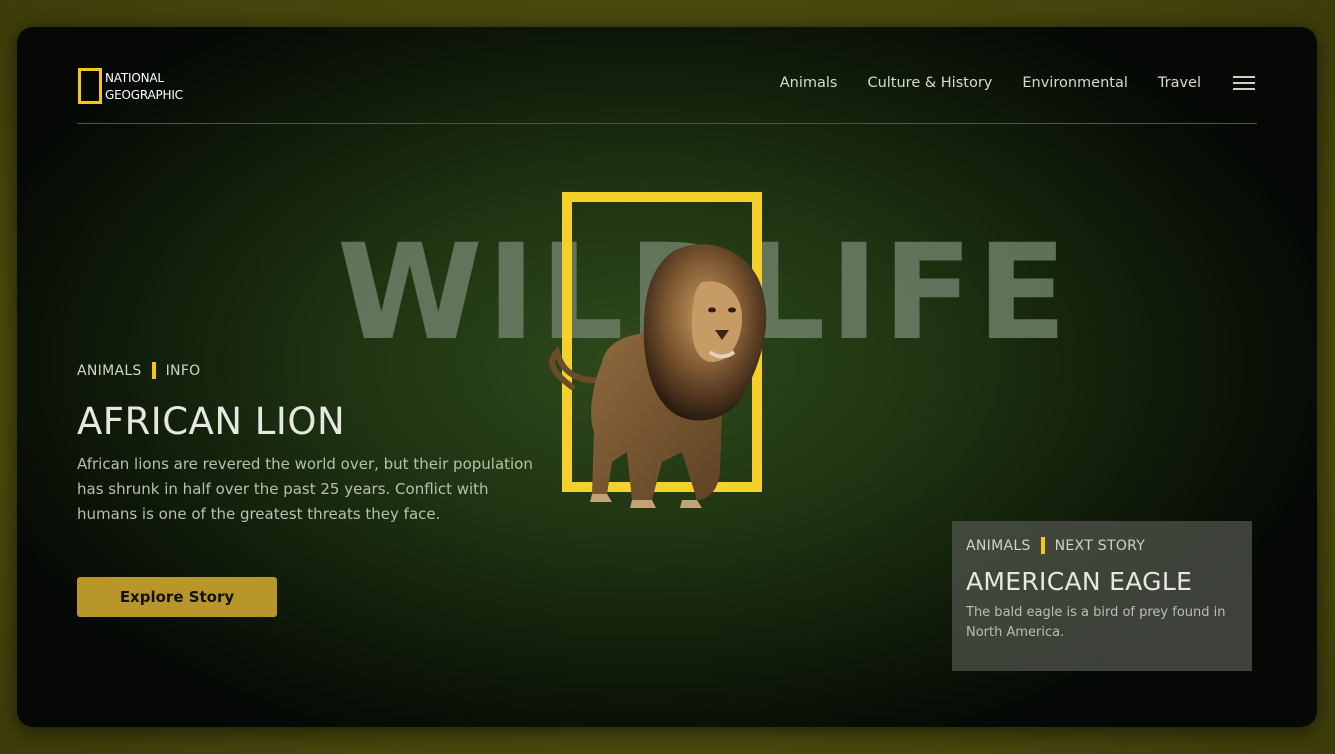 This screenshot has height=754, width=1335. Describe the element at coordinates (177, 597) in the screenshot. I see `explore-story-button: Explore Story` at that location.